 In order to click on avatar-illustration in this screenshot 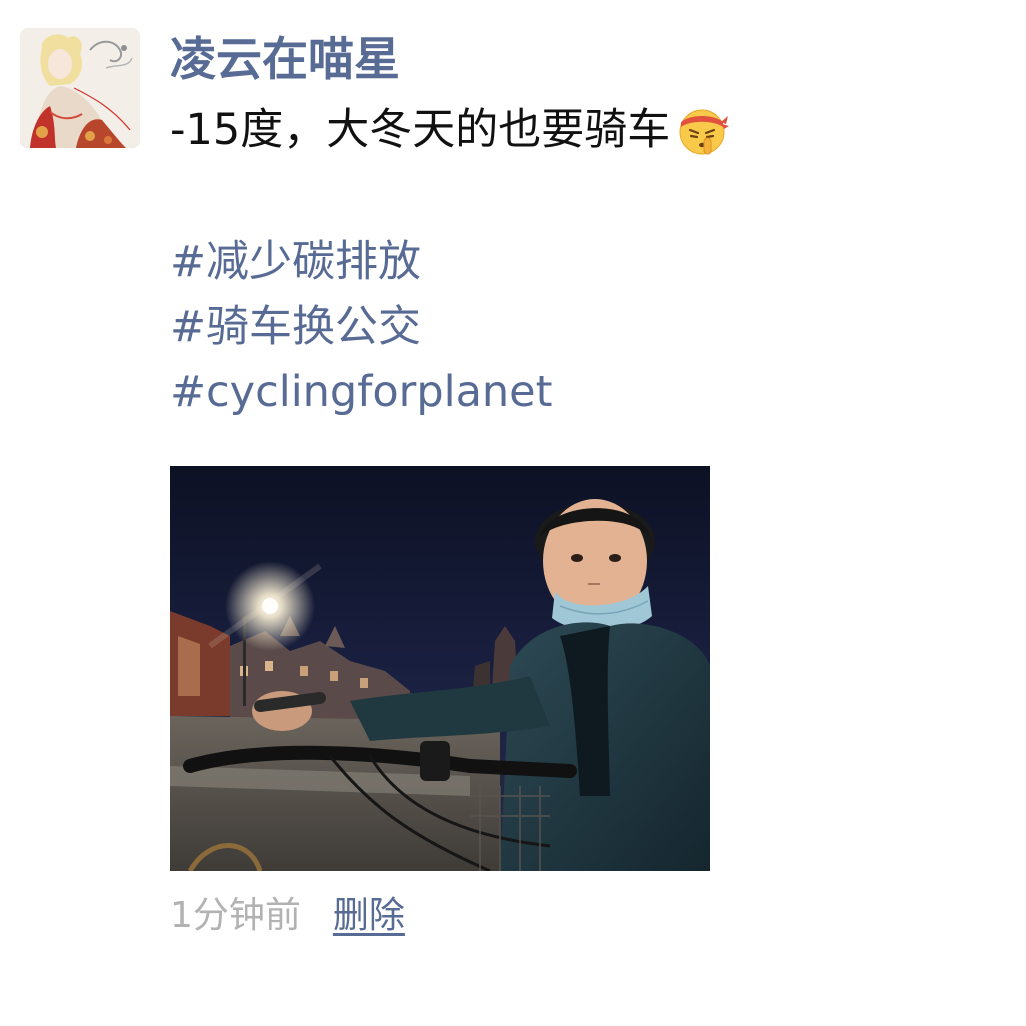, I will do `click(80, 88)`.